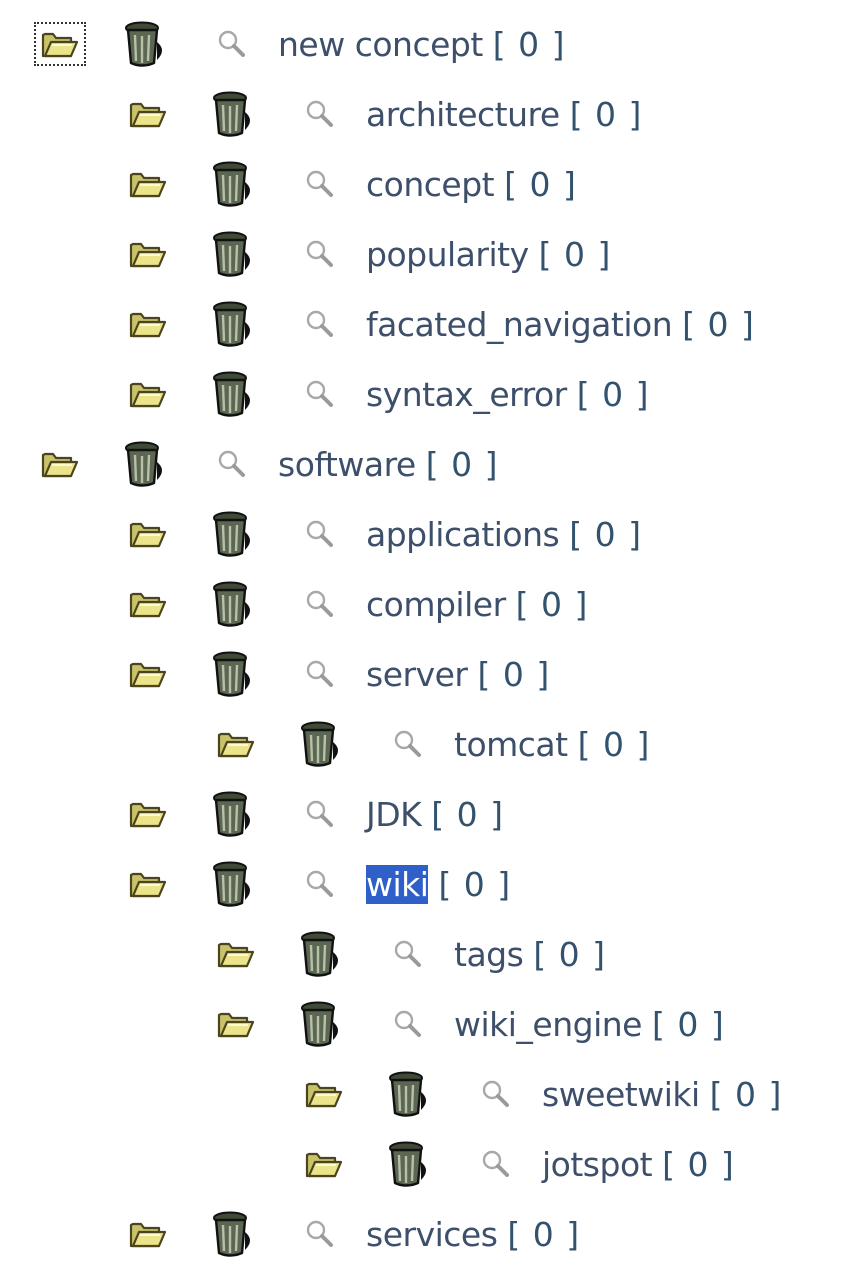  Describe the element at coordinates (417, 674) in the screenshot. I see `node-label: server` at that location.